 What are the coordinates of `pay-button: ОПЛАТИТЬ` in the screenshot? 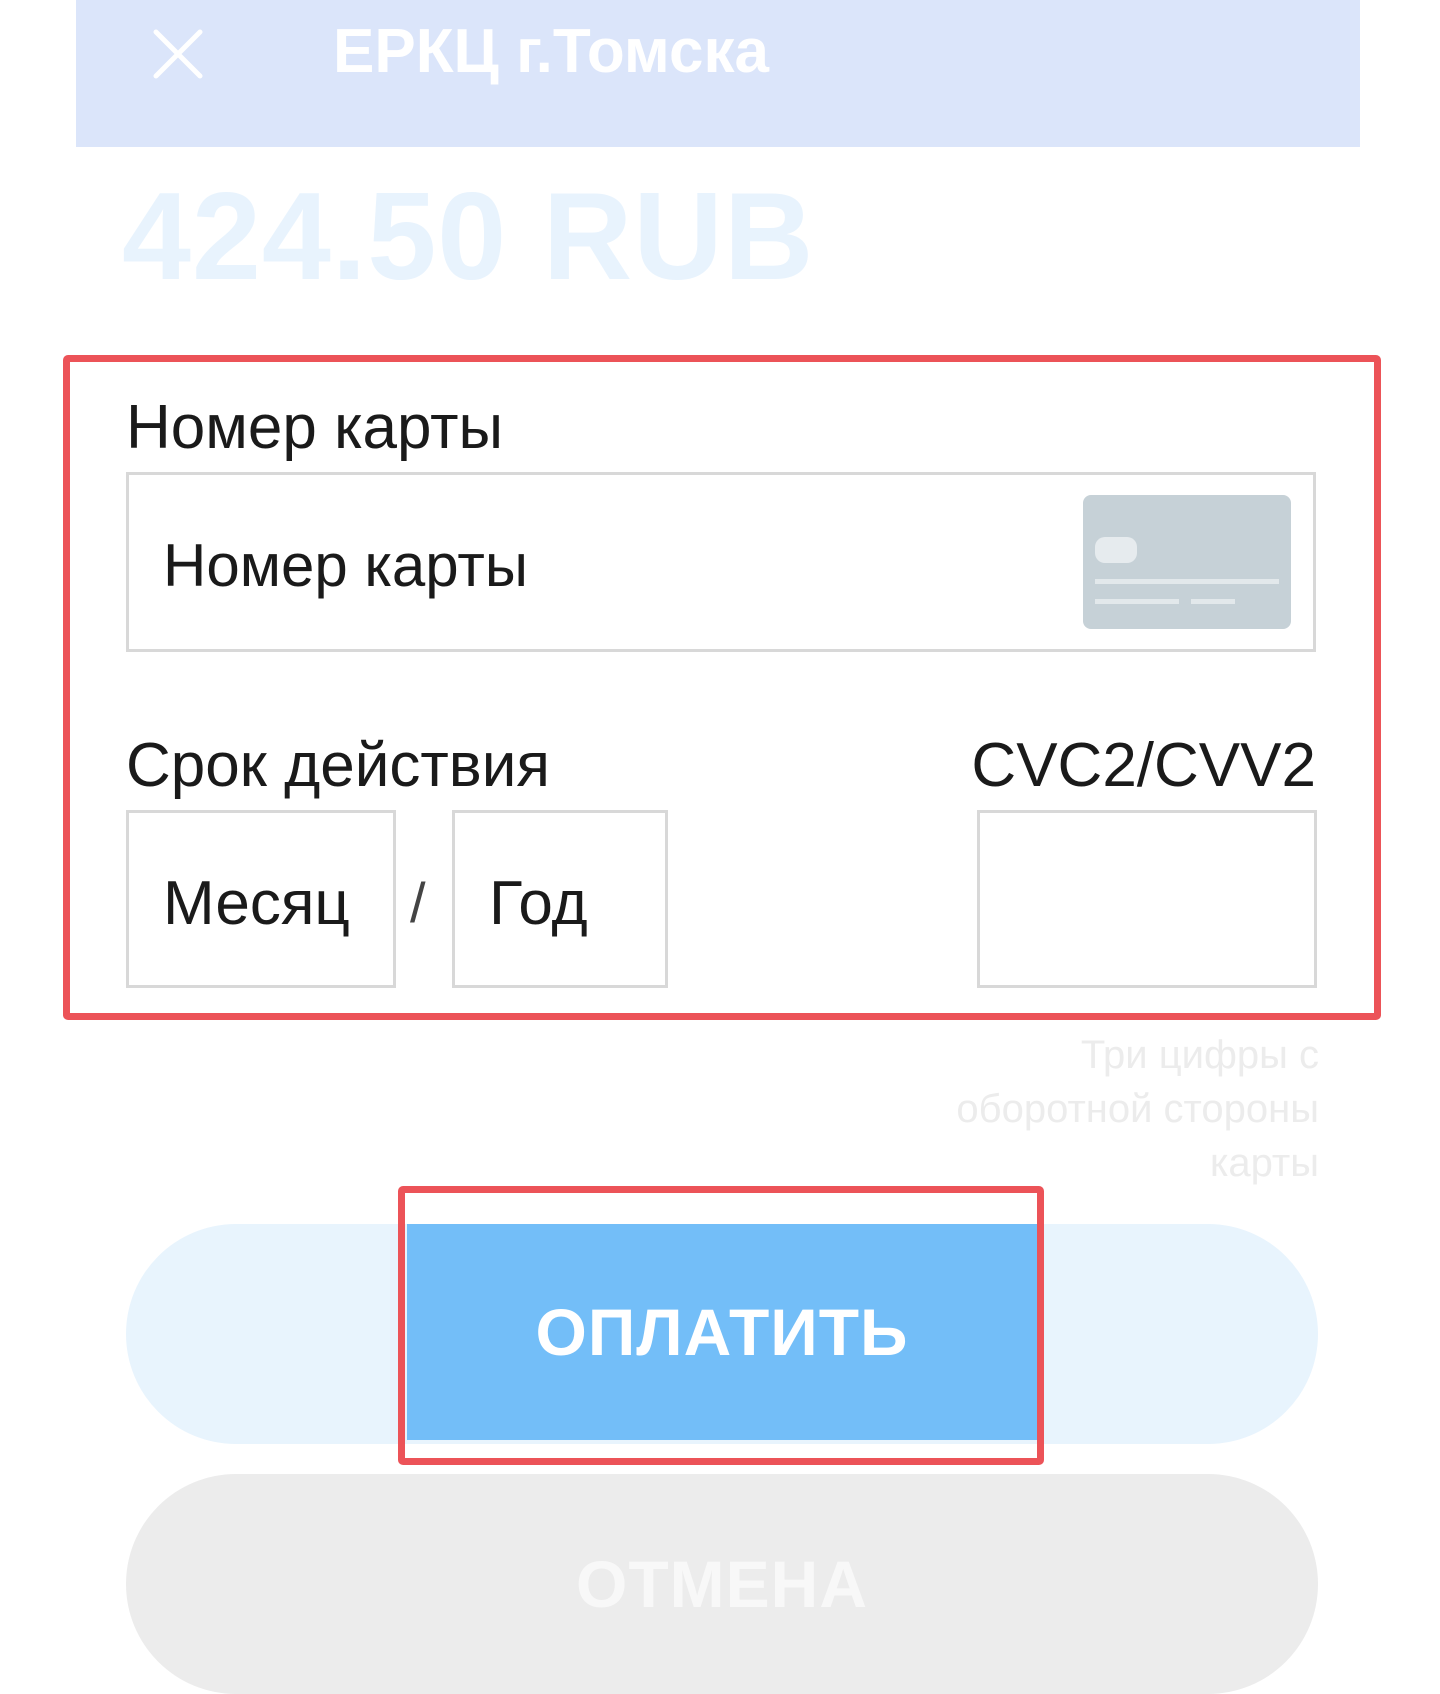 It's located at (722, 1332).